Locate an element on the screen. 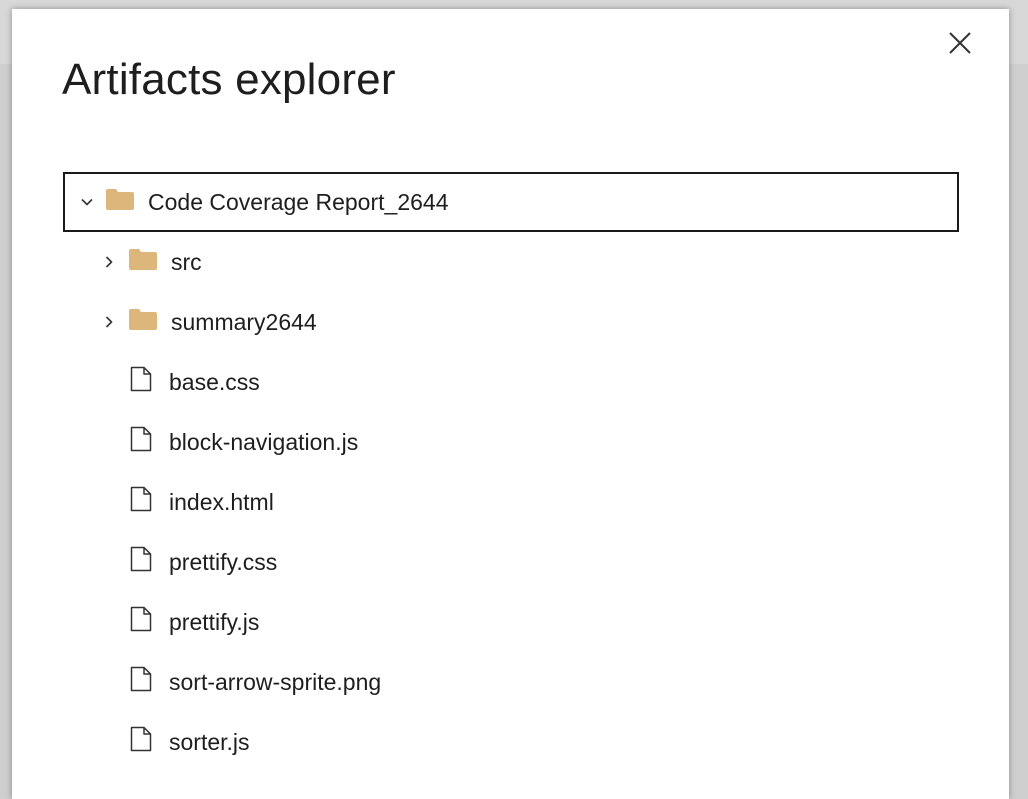 The image size is (1028, 799). tree-item-root-folder: Code Coverage Report_2644 is located at coordinates (511, 202).